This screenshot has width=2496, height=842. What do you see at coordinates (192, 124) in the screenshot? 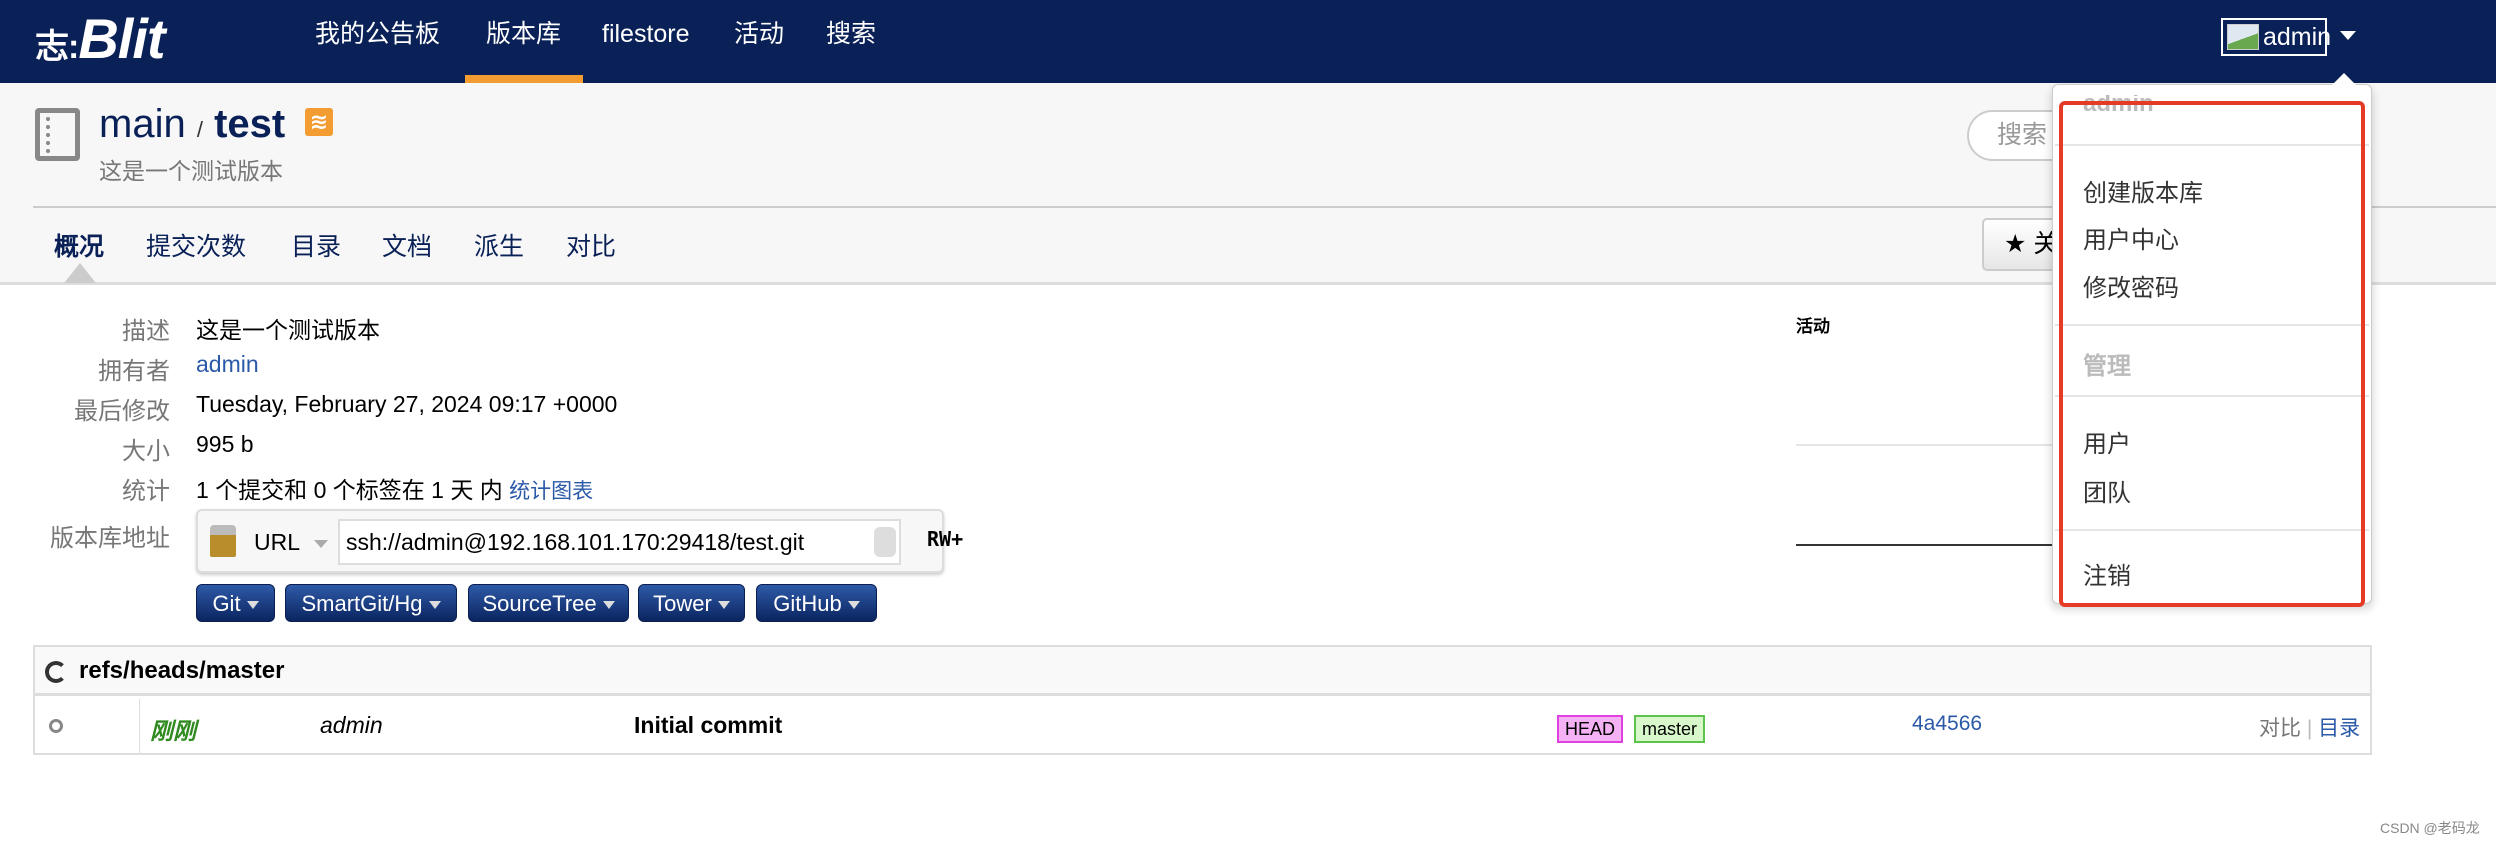
I see `page-title: main / test` at bounding box center [192, 124].